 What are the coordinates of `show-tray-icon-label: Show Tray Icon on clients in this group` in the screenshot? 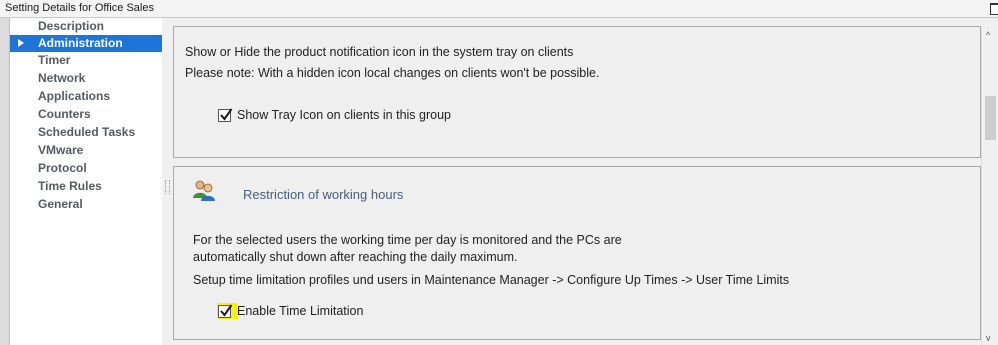 It's located at (344, 115).